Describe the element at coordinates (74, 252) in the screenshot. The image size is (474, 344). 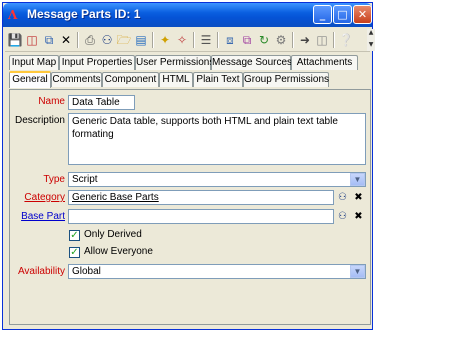
I see `allow-everyone-checkbox: ✓` at that location.